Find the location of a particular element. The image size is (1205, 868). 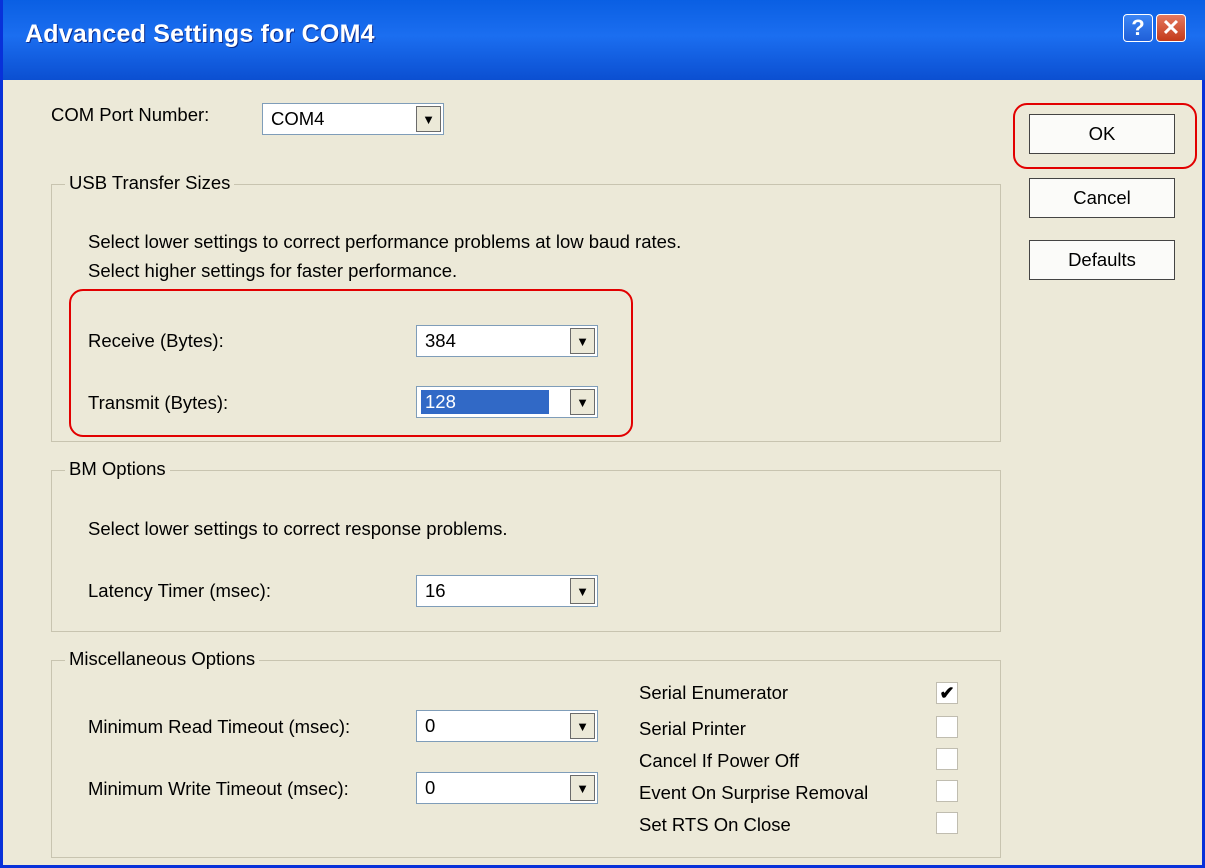

com-port-select: COM4 ▼ is located at coordinates (353, 119).